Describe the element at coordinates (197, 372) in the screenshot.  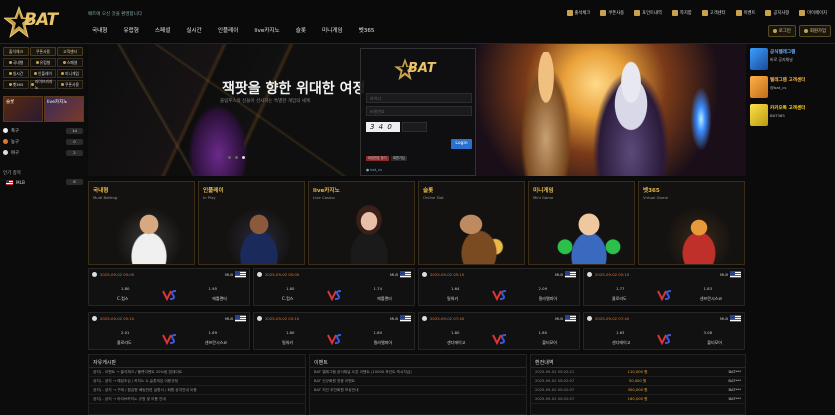
I see `board-row: 공지) - 이벤트 → 출석체크 / 룰렛이벤트 20%팀 업데이트` at that location.